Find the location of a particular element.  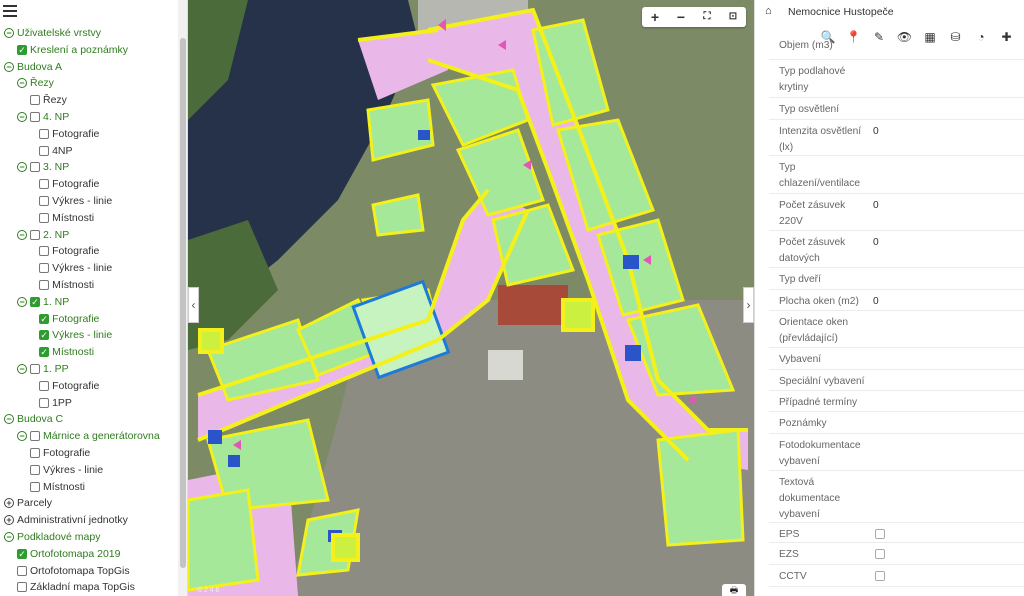

layer-item: − Řezy is located at coordinates (89, 83).